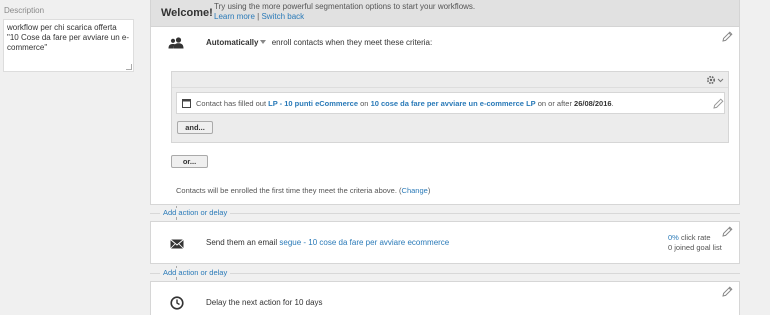 The width and height of the screenshot is (770, 315). I want to click on condition-on-word: on, so click(364, 103).